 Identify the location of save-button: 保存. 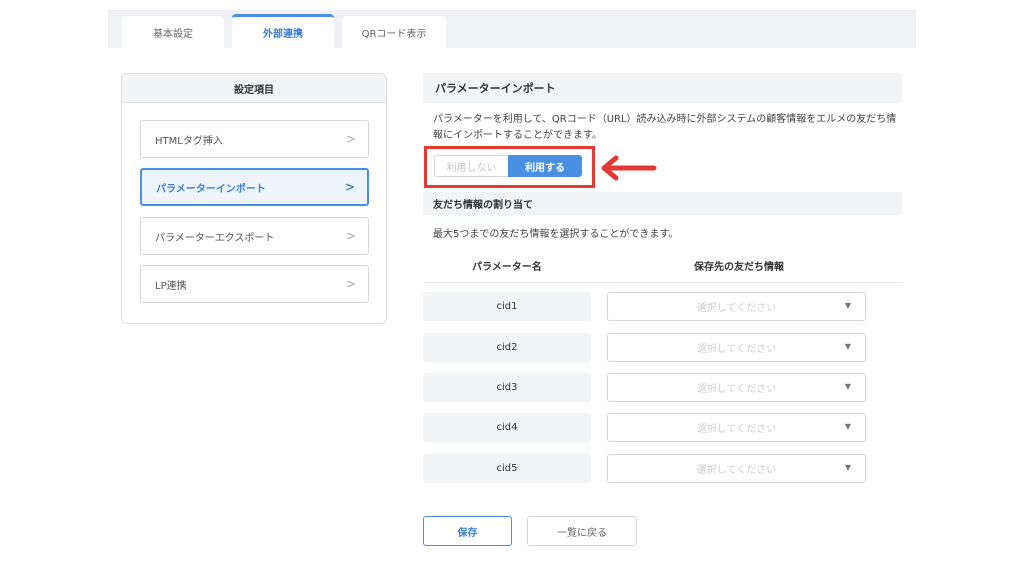
(467, 531).